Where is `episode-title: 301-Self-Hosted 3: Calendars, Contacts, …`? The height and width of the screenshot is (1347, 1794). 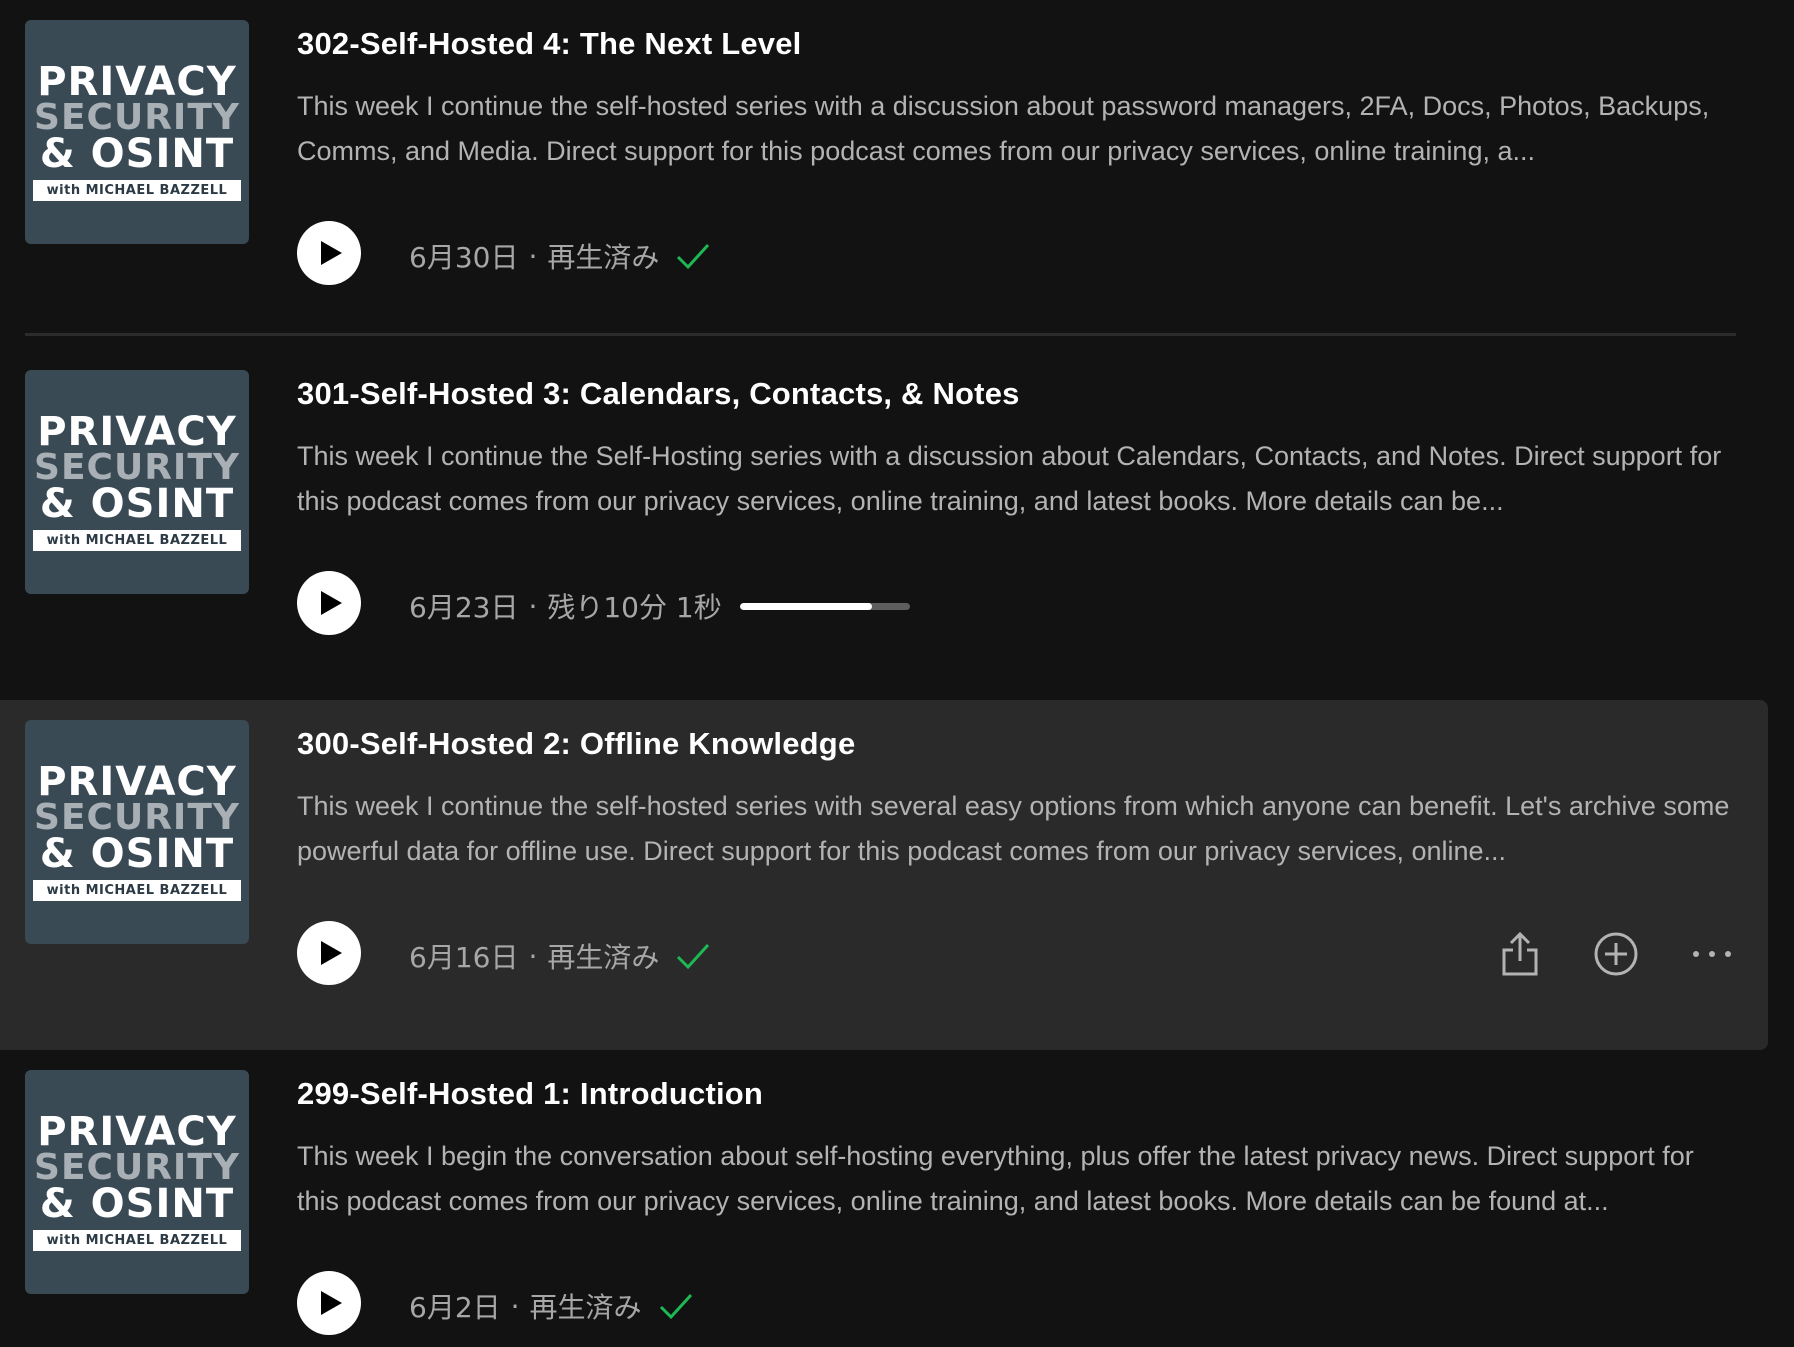 episode-title: 301-Self-Hosted 3: Calendars, Contacts, … is located at coordinates (658, 394).